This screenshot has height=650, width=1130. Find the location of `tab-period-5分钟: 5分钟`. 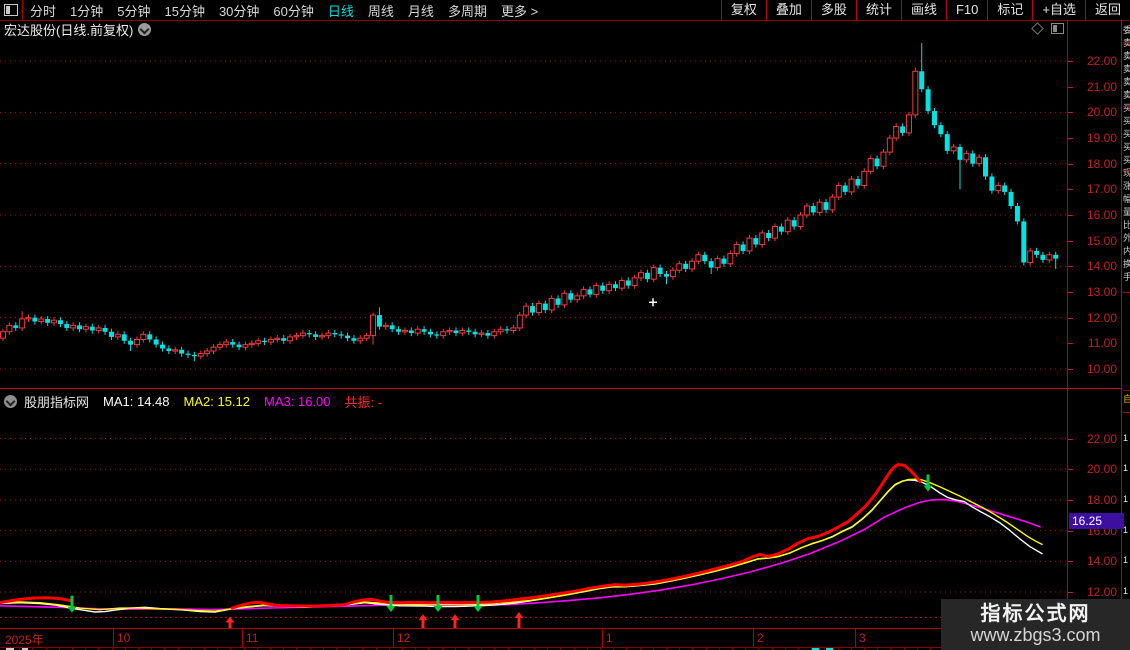

tab-period-5分钟: 5分钟 is located at coordinates (133, 10).